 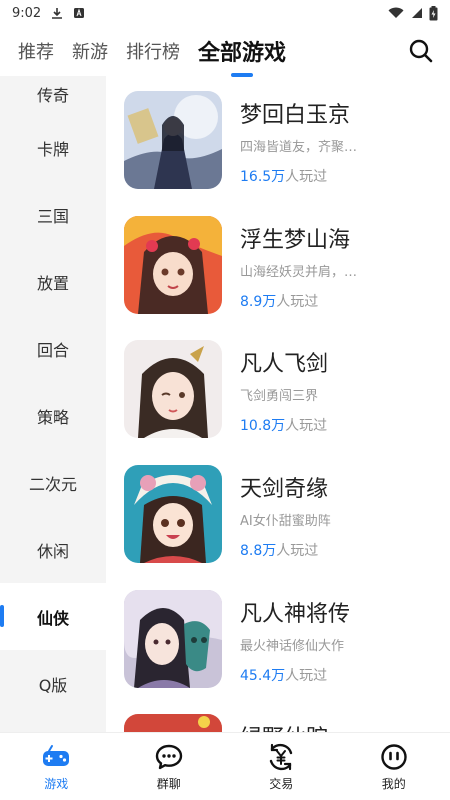 I want to click on search-icon, so click(x=421, y=51).